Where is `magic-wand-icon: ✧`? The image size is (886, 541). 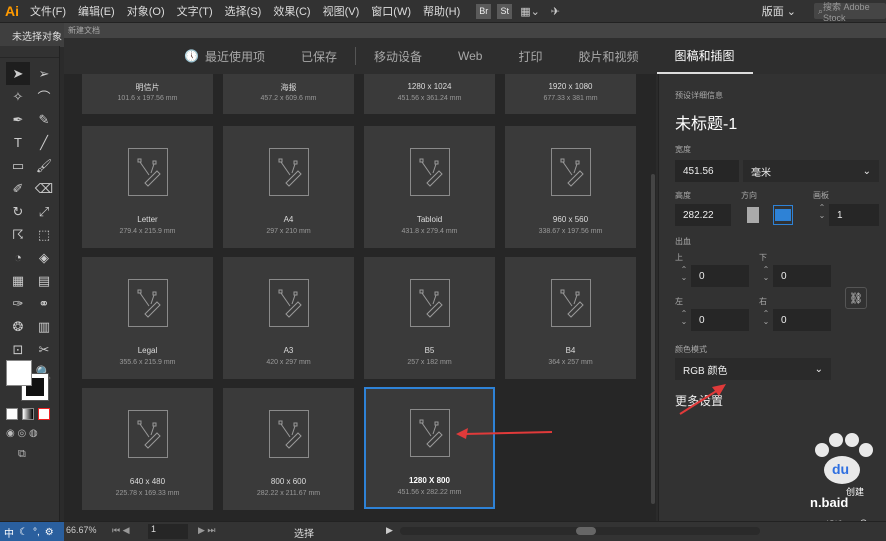
magic-wand-icon: ✧ is located at coordinates (18, 96).